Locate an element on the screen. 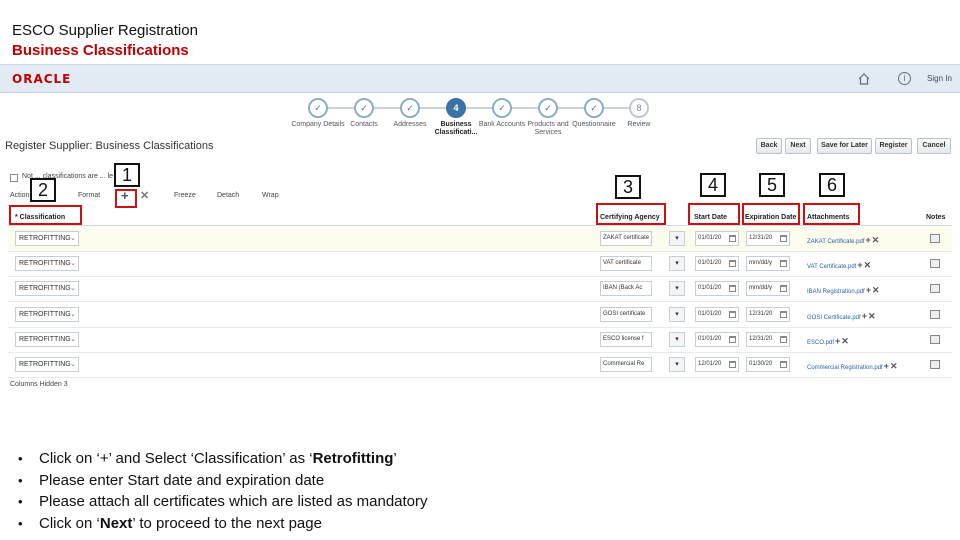  column-header-notes: Notes is located at coordinates (935, 217).